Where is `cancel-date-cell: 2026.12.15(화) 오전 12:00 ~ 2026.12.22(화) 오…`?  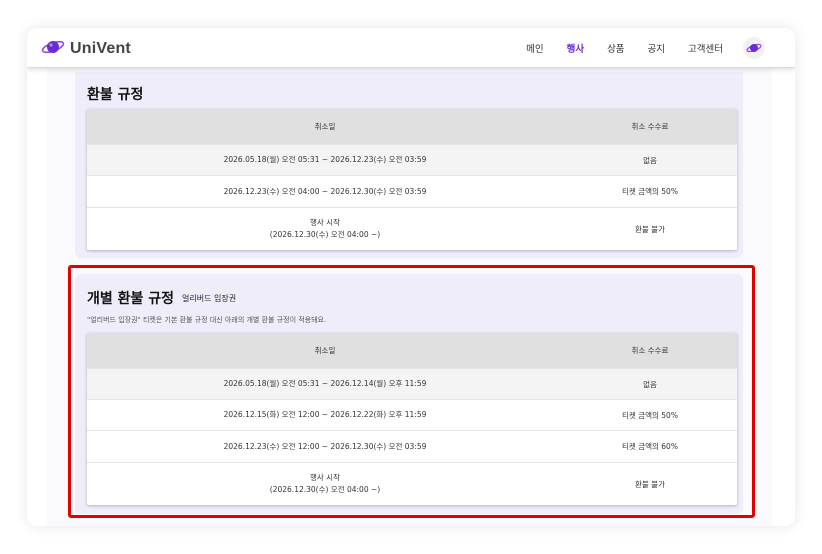
cancel-date-cell: 2026.12.15(화) 오전 12:00 ~ 2026.12.22(화) 오… is located at coordinates (325, 414).